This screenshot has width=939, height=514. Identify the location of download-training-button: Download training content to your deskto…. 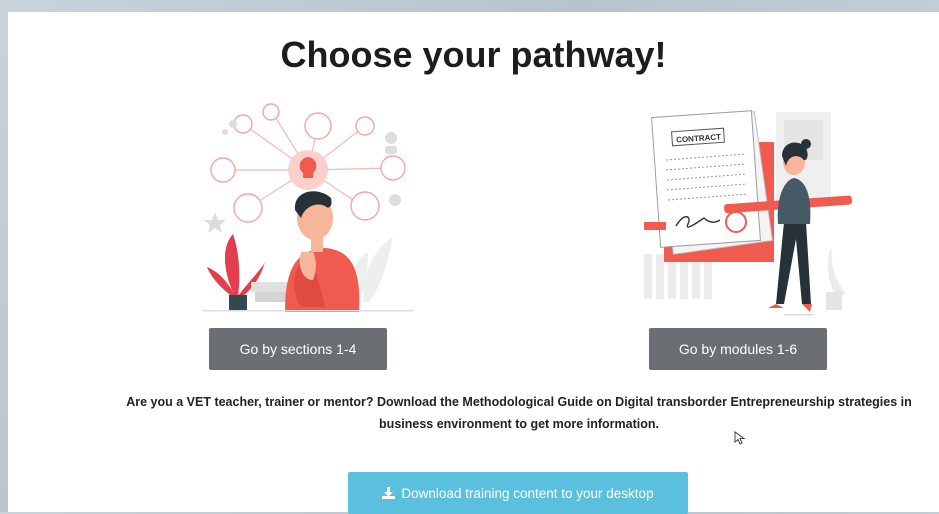
(518, 493).